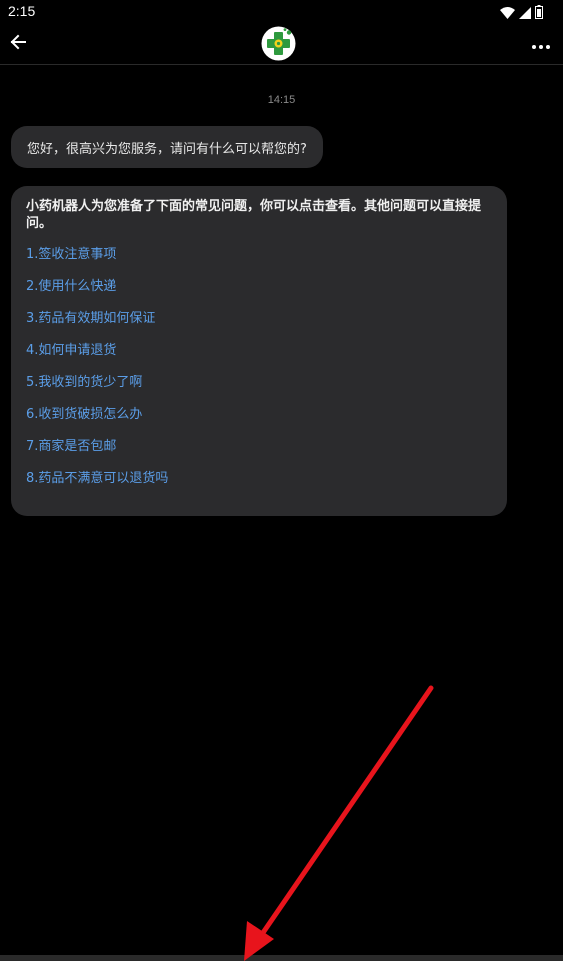 This screenshot has height=961, width=563. Describe the element at coordinates (525, 13) in the screenshot. I see `signal-icon` at that location.